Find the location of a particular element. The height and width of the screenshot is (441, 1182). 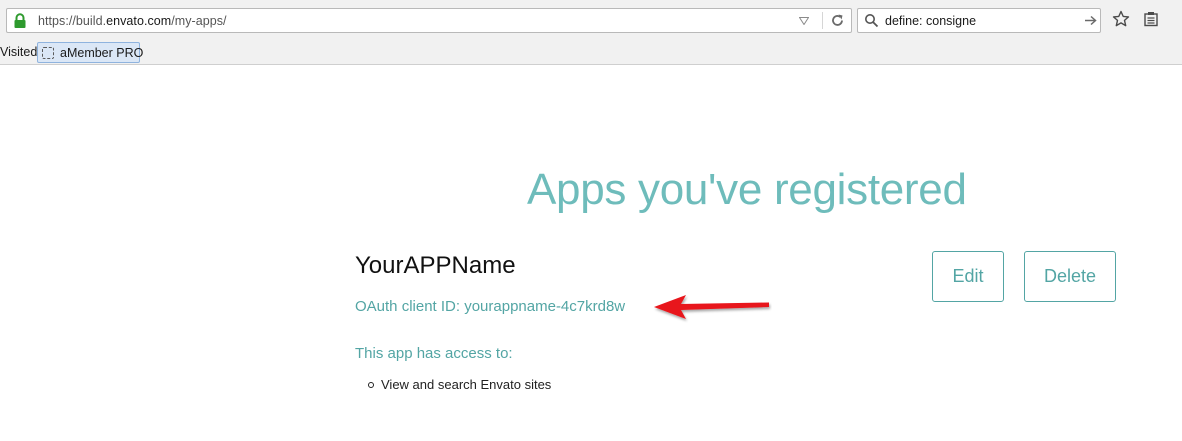

edit-button: Edit is located at coordinates (968, 276).